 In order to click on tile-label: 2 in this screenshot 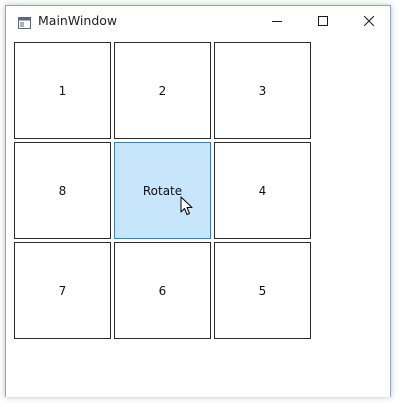, I will do `click(162, 90)`.